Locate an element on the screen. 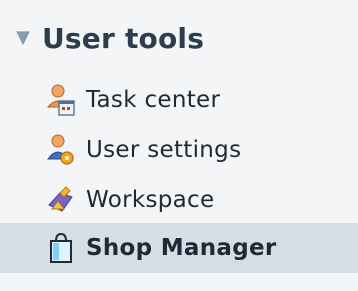 Image resolution: width=358 pixels, height=291 pixels. workspace-icon is located at coordinates (61, 200).